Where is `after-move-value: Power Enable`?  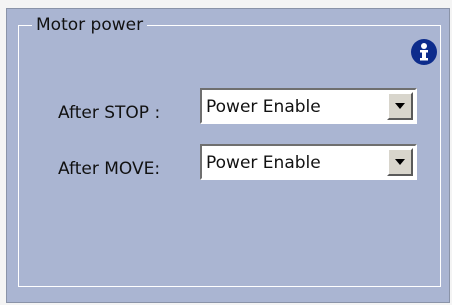 after-move-value: Power Enable is located at coordinates (263, 163).